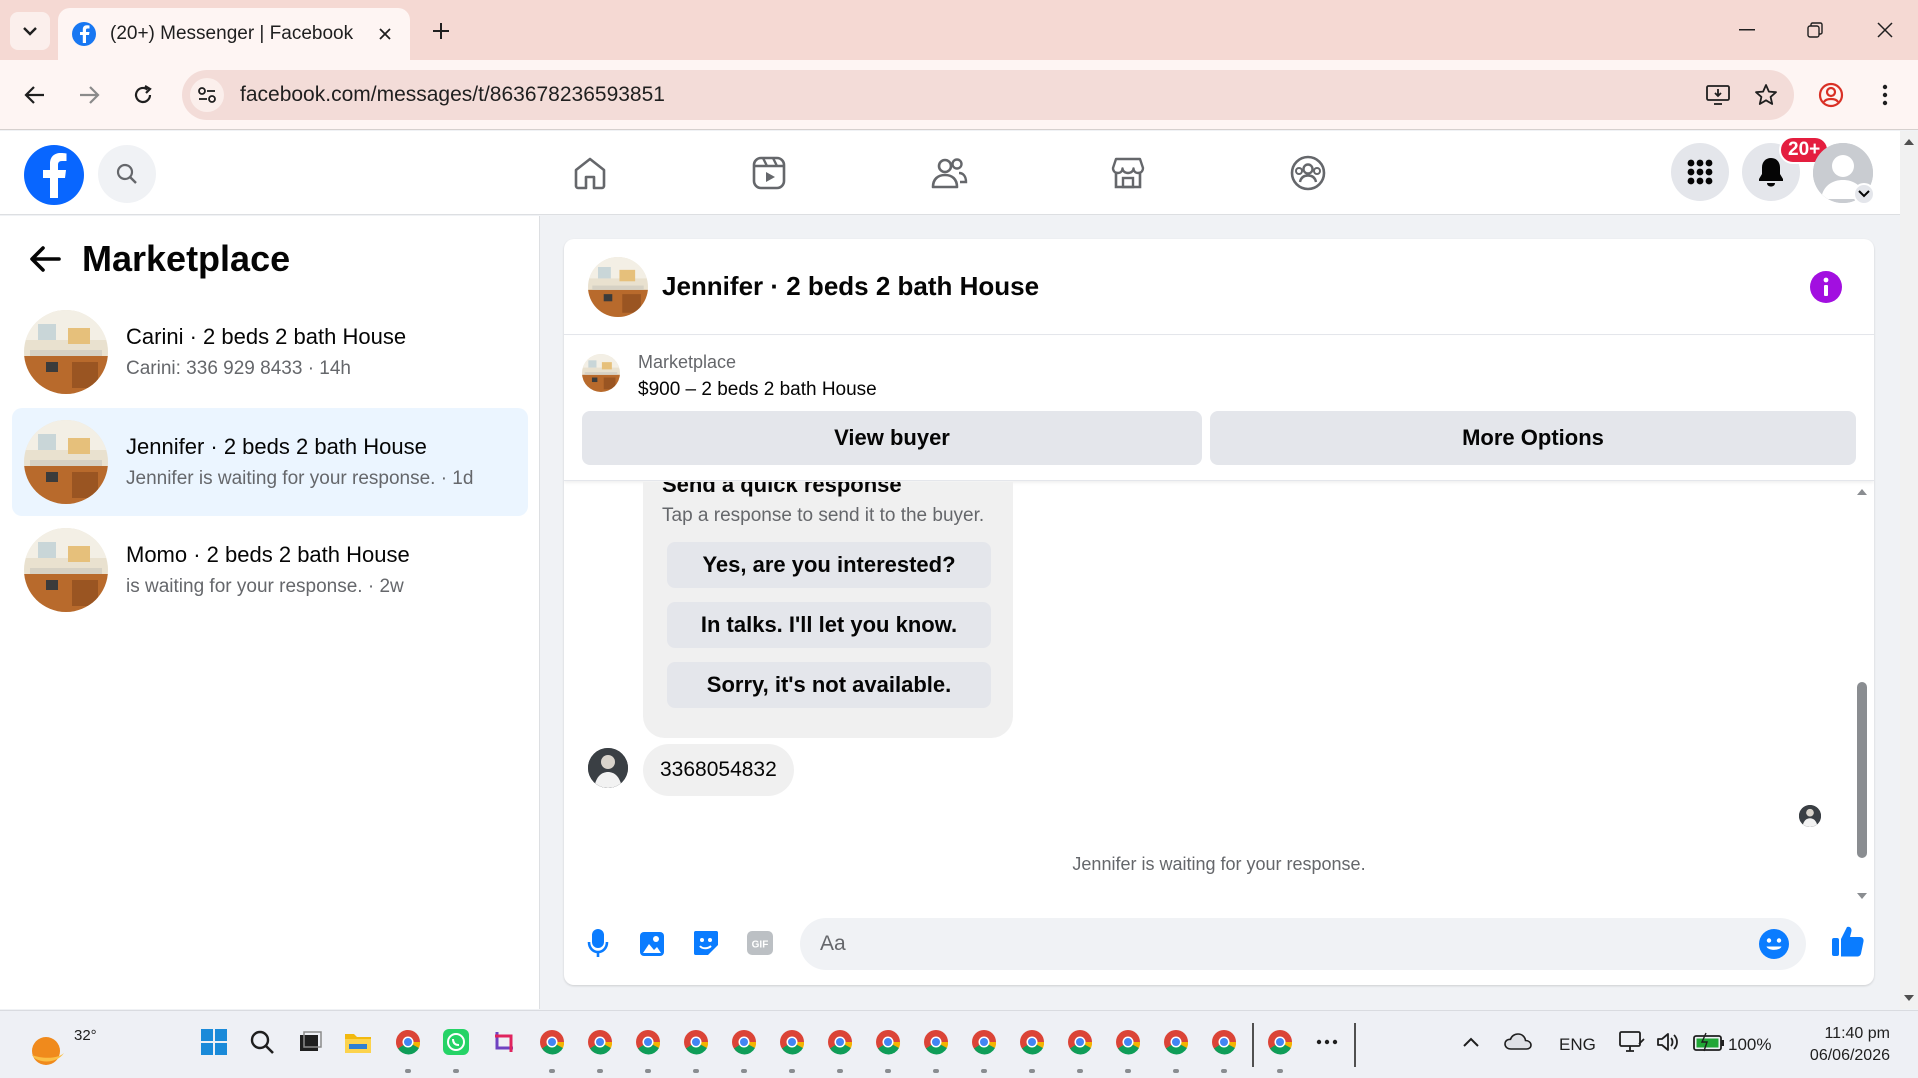 This screenshot has width=1918, height=1078. I want to click on photo-icon, so click(652, 943).